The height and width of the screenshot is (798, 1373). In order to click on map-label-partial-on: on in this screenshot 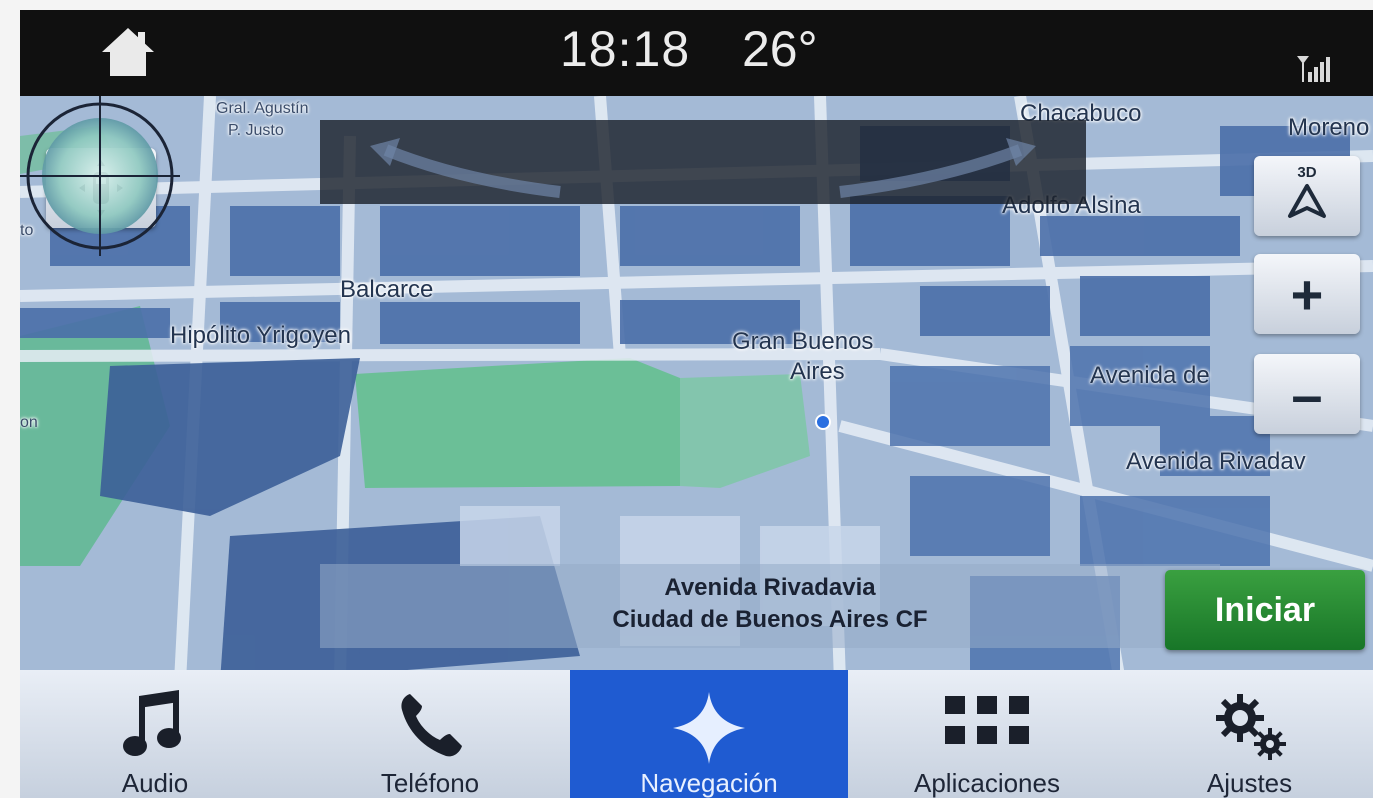, I will do `click(29, 422)`.